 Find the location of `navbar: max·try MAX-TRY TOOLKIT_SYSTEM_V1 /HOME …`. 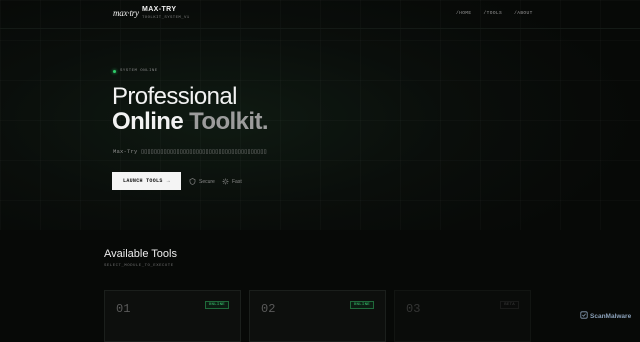

navbar: max·try MAX-TRY TOOLKIT_SYSTEM_V1 /HOME … is located at coordinates (320, 14).